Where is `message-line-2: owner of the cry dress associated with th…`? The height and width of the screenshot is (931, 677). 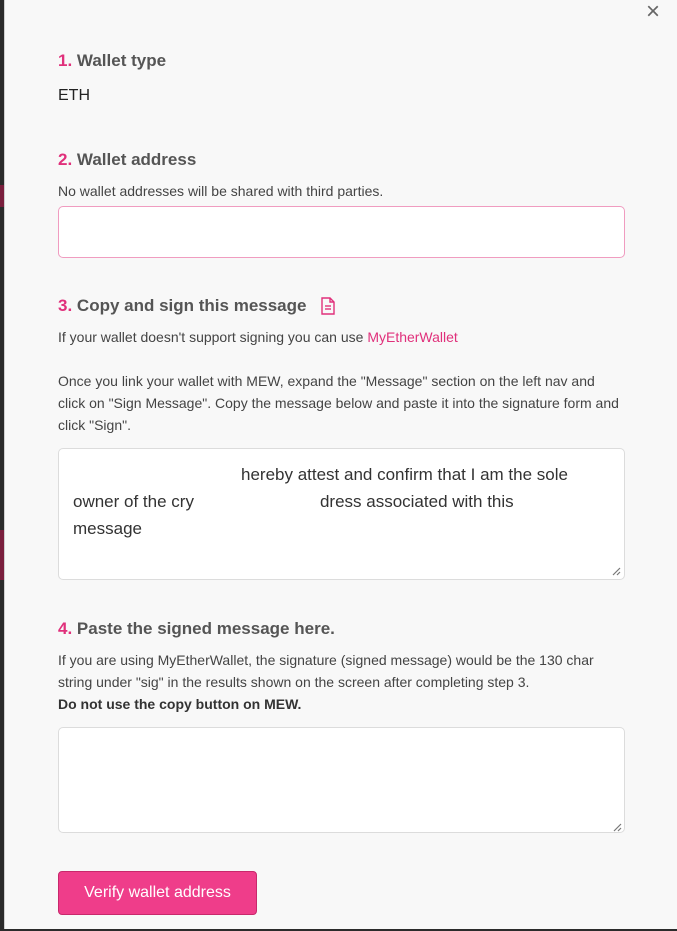 message-line-2: owner of the cry dress associated with th… is located at coordinates (341, 501).